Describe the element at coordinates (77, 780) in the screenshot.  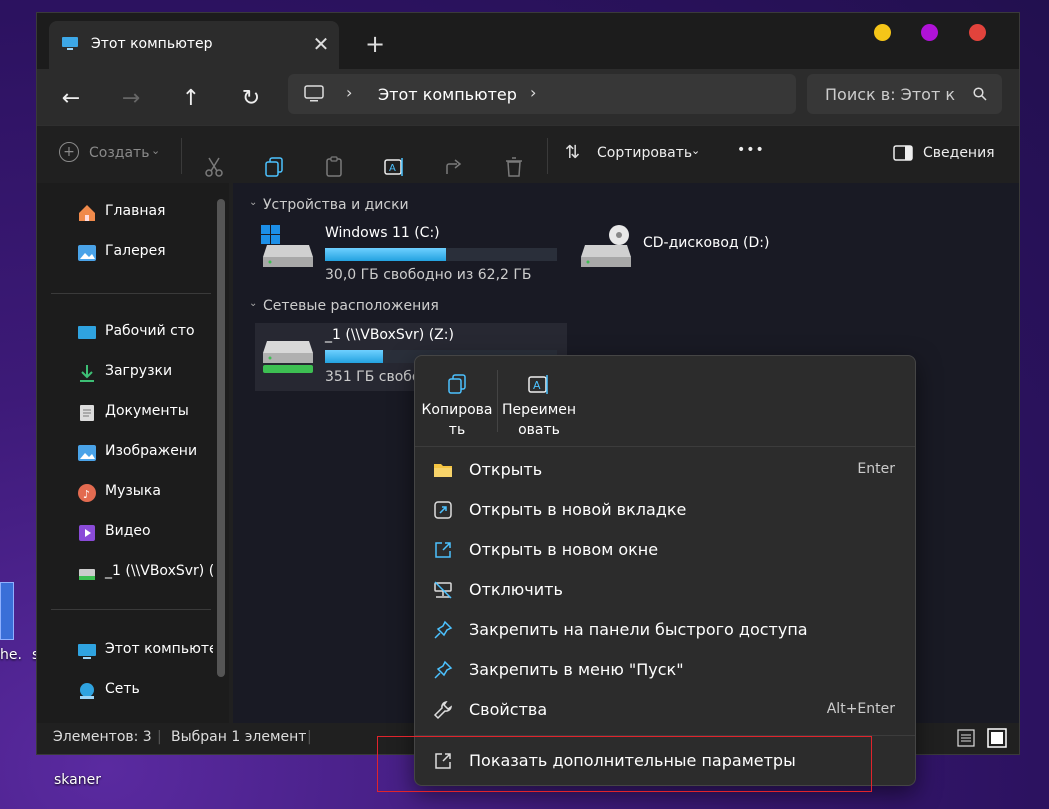
I see `desktop-icon-label-skaner: skaner` at that location.